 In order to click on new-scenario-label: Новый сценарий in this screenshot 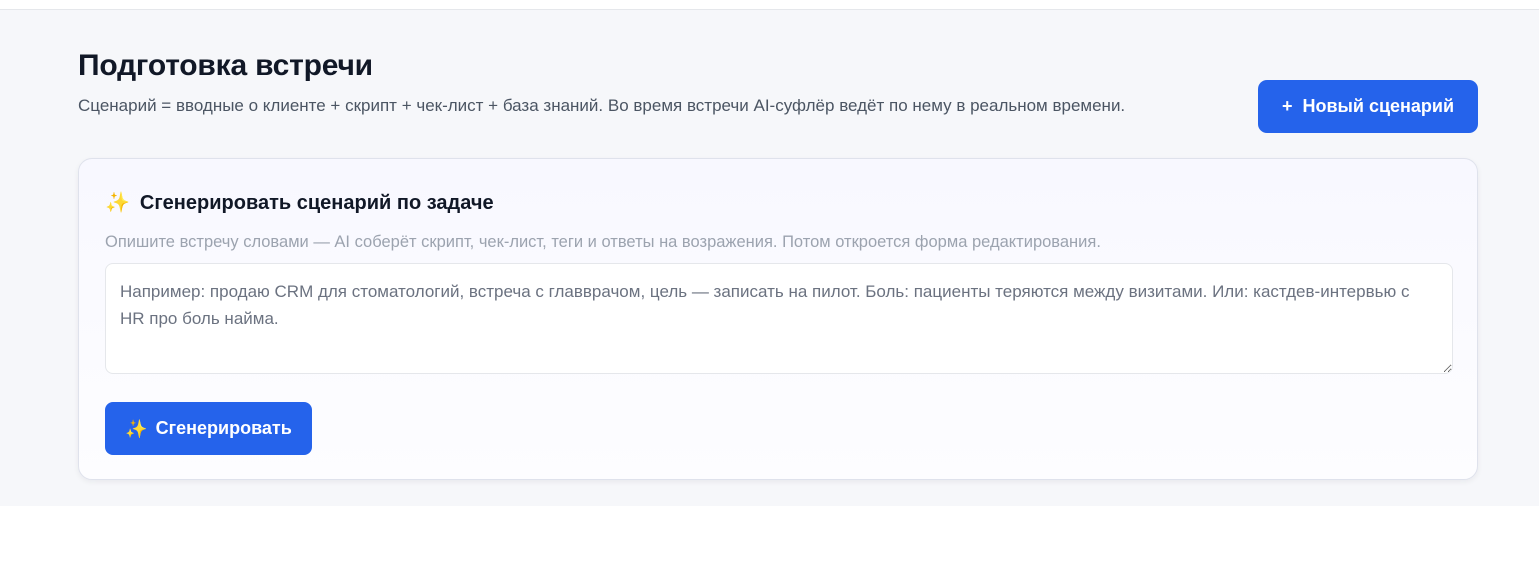, I will do `click(1378, 106)`.